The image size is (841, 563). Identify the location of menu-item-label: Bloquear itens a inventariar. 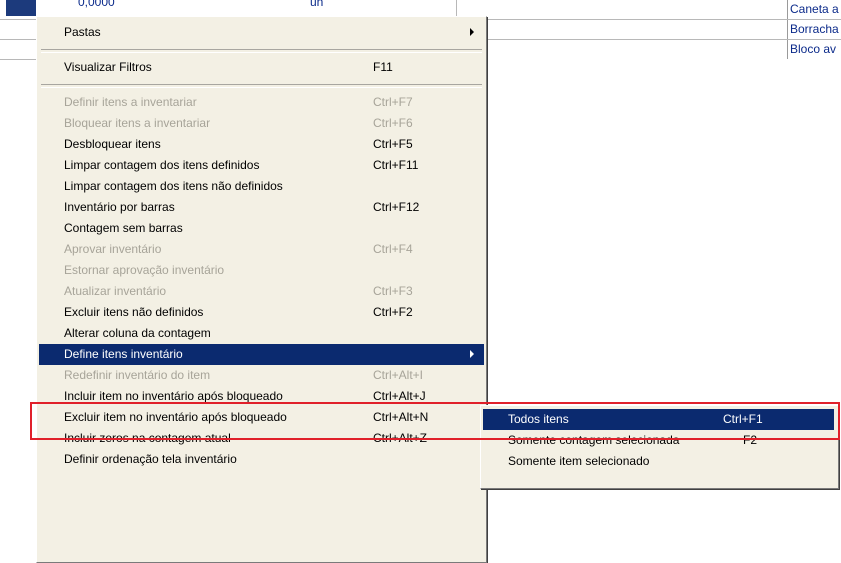
(137, 123).